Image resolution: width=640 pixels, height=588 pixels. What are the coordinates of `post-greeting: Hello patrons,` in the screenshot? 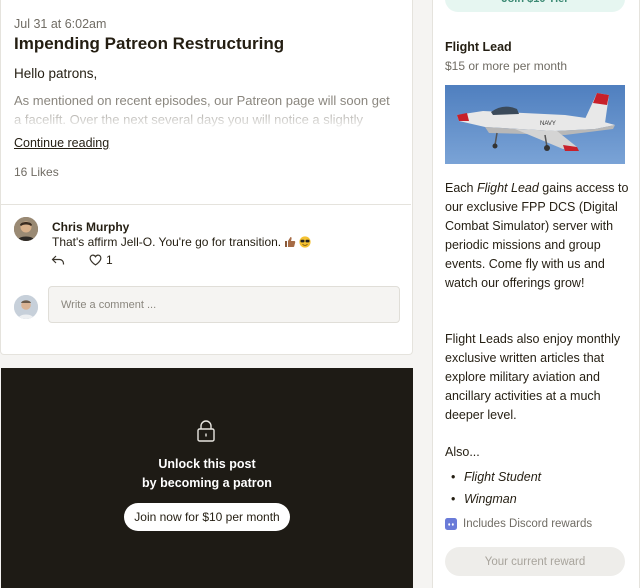 It's located at (56, 73).